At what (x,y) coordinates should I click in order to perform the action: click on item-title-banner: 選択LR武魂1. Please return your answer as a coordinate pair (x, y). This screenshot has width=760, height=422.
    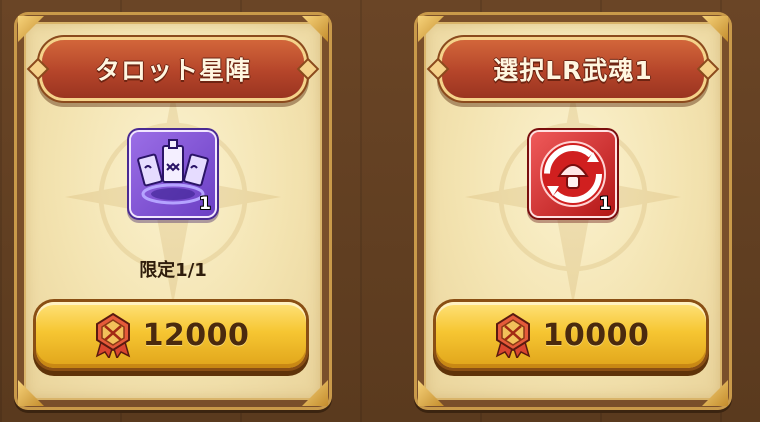
    Looking at the image, I should click on (573, 69).